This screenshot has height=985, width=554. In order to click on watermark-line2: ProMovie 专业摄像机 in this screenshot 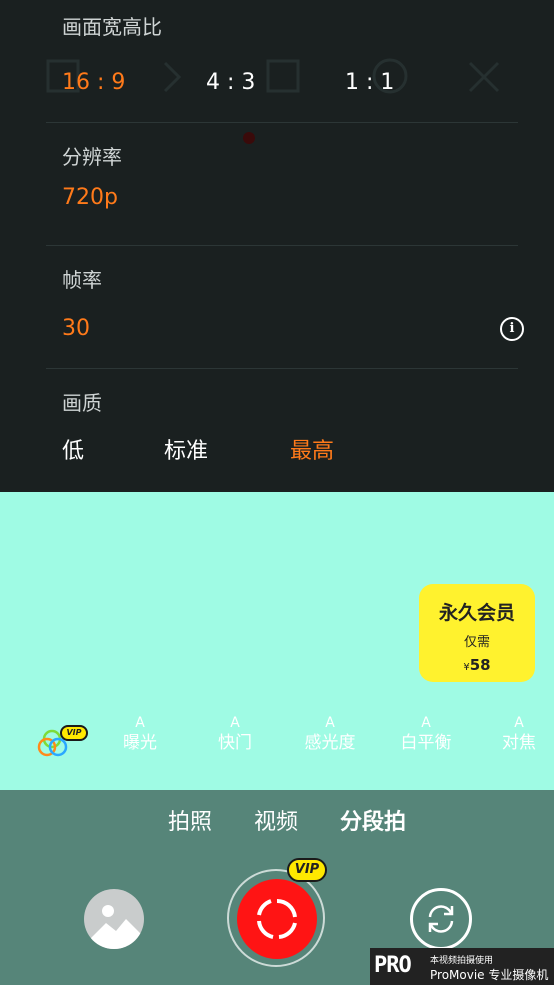, I will do `click(489, 975)`.